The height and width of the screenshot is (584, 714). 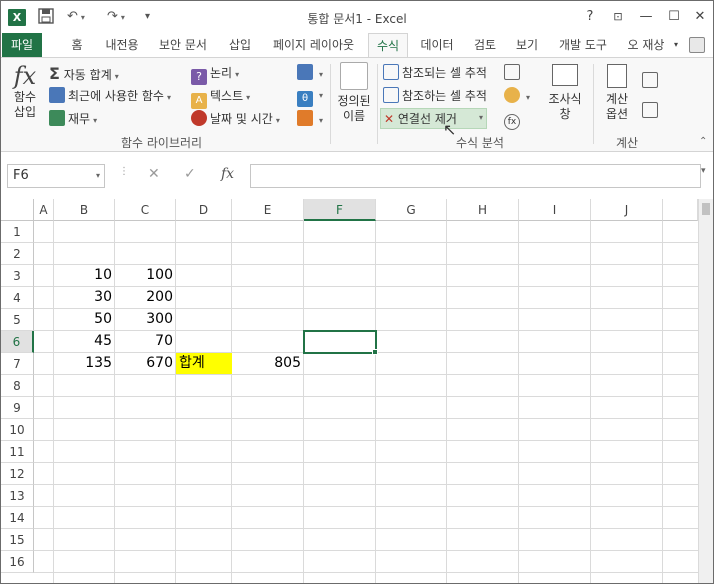 What do you see at coordinates (84, 319) in the screenshot?
I see `cell-b5: 50` at bounding box center [84, 319].